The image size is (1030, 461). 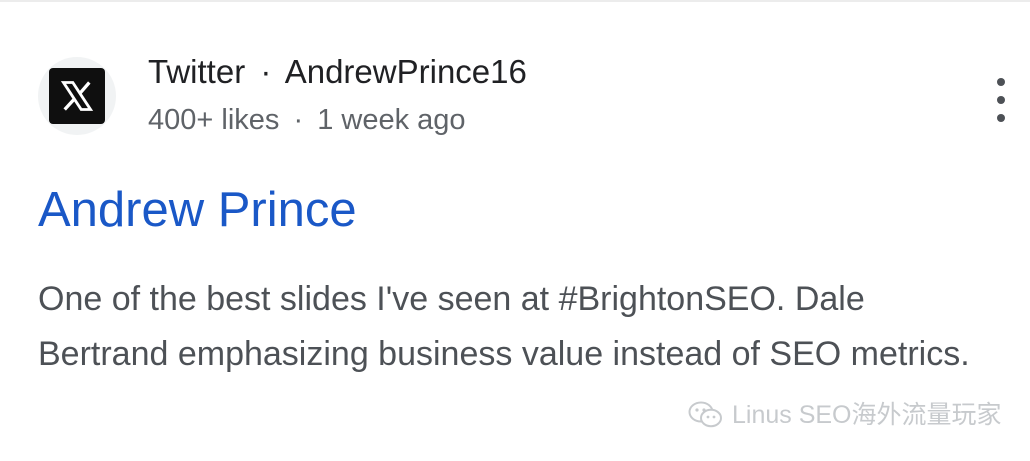 I want to click on wechat-icon, so click(x=705, y=414).